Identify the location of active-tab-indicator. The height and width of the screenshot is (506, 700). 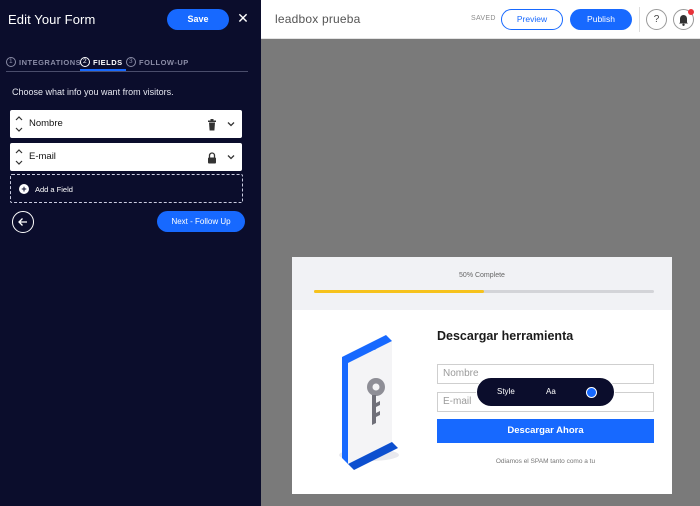
(103, 70).